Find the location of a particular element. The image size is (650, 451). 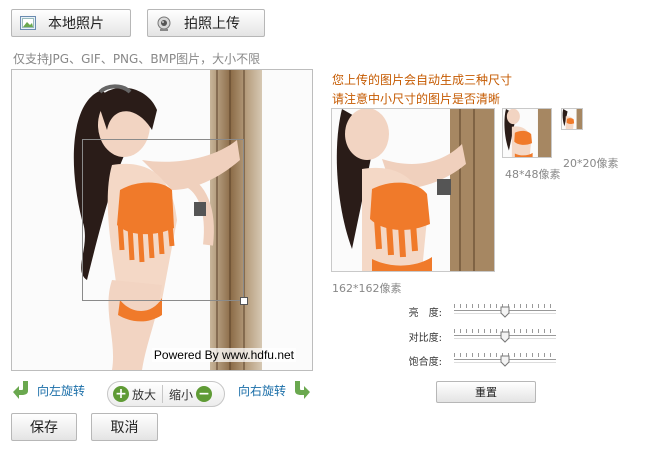

rotate-right-label: 向右旋转 is located at coordinates (262, 390).